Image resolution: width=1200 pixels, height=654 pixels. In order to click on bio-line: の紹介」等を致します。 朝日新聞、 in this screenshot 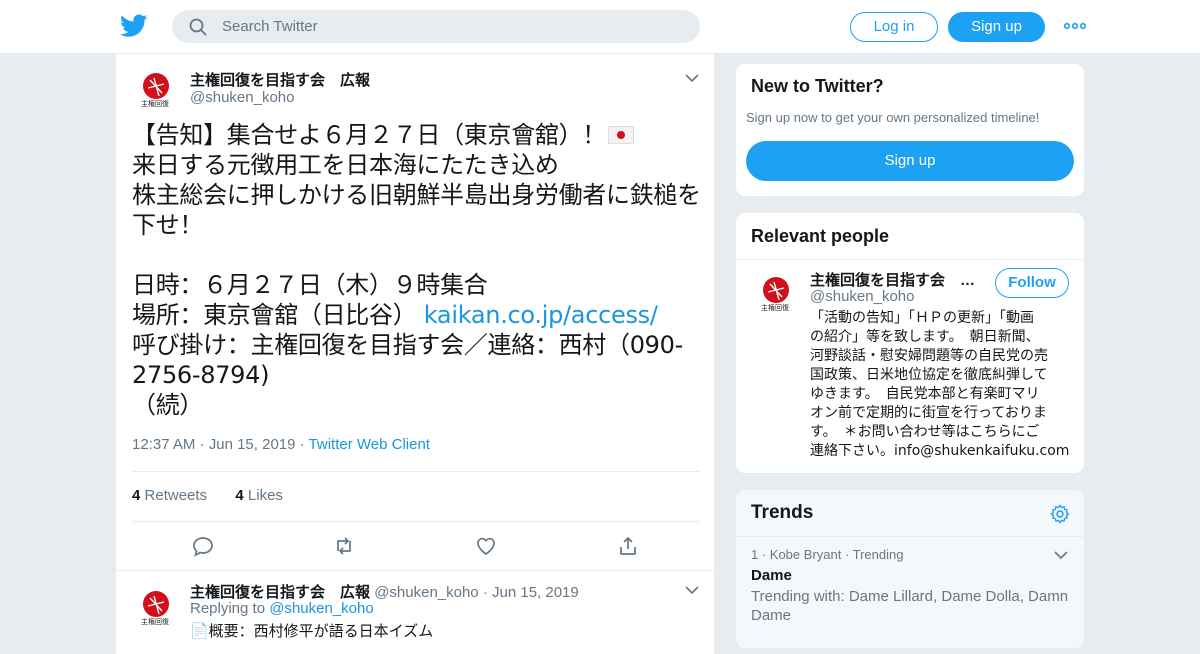, I will do `click(925, 337)`.